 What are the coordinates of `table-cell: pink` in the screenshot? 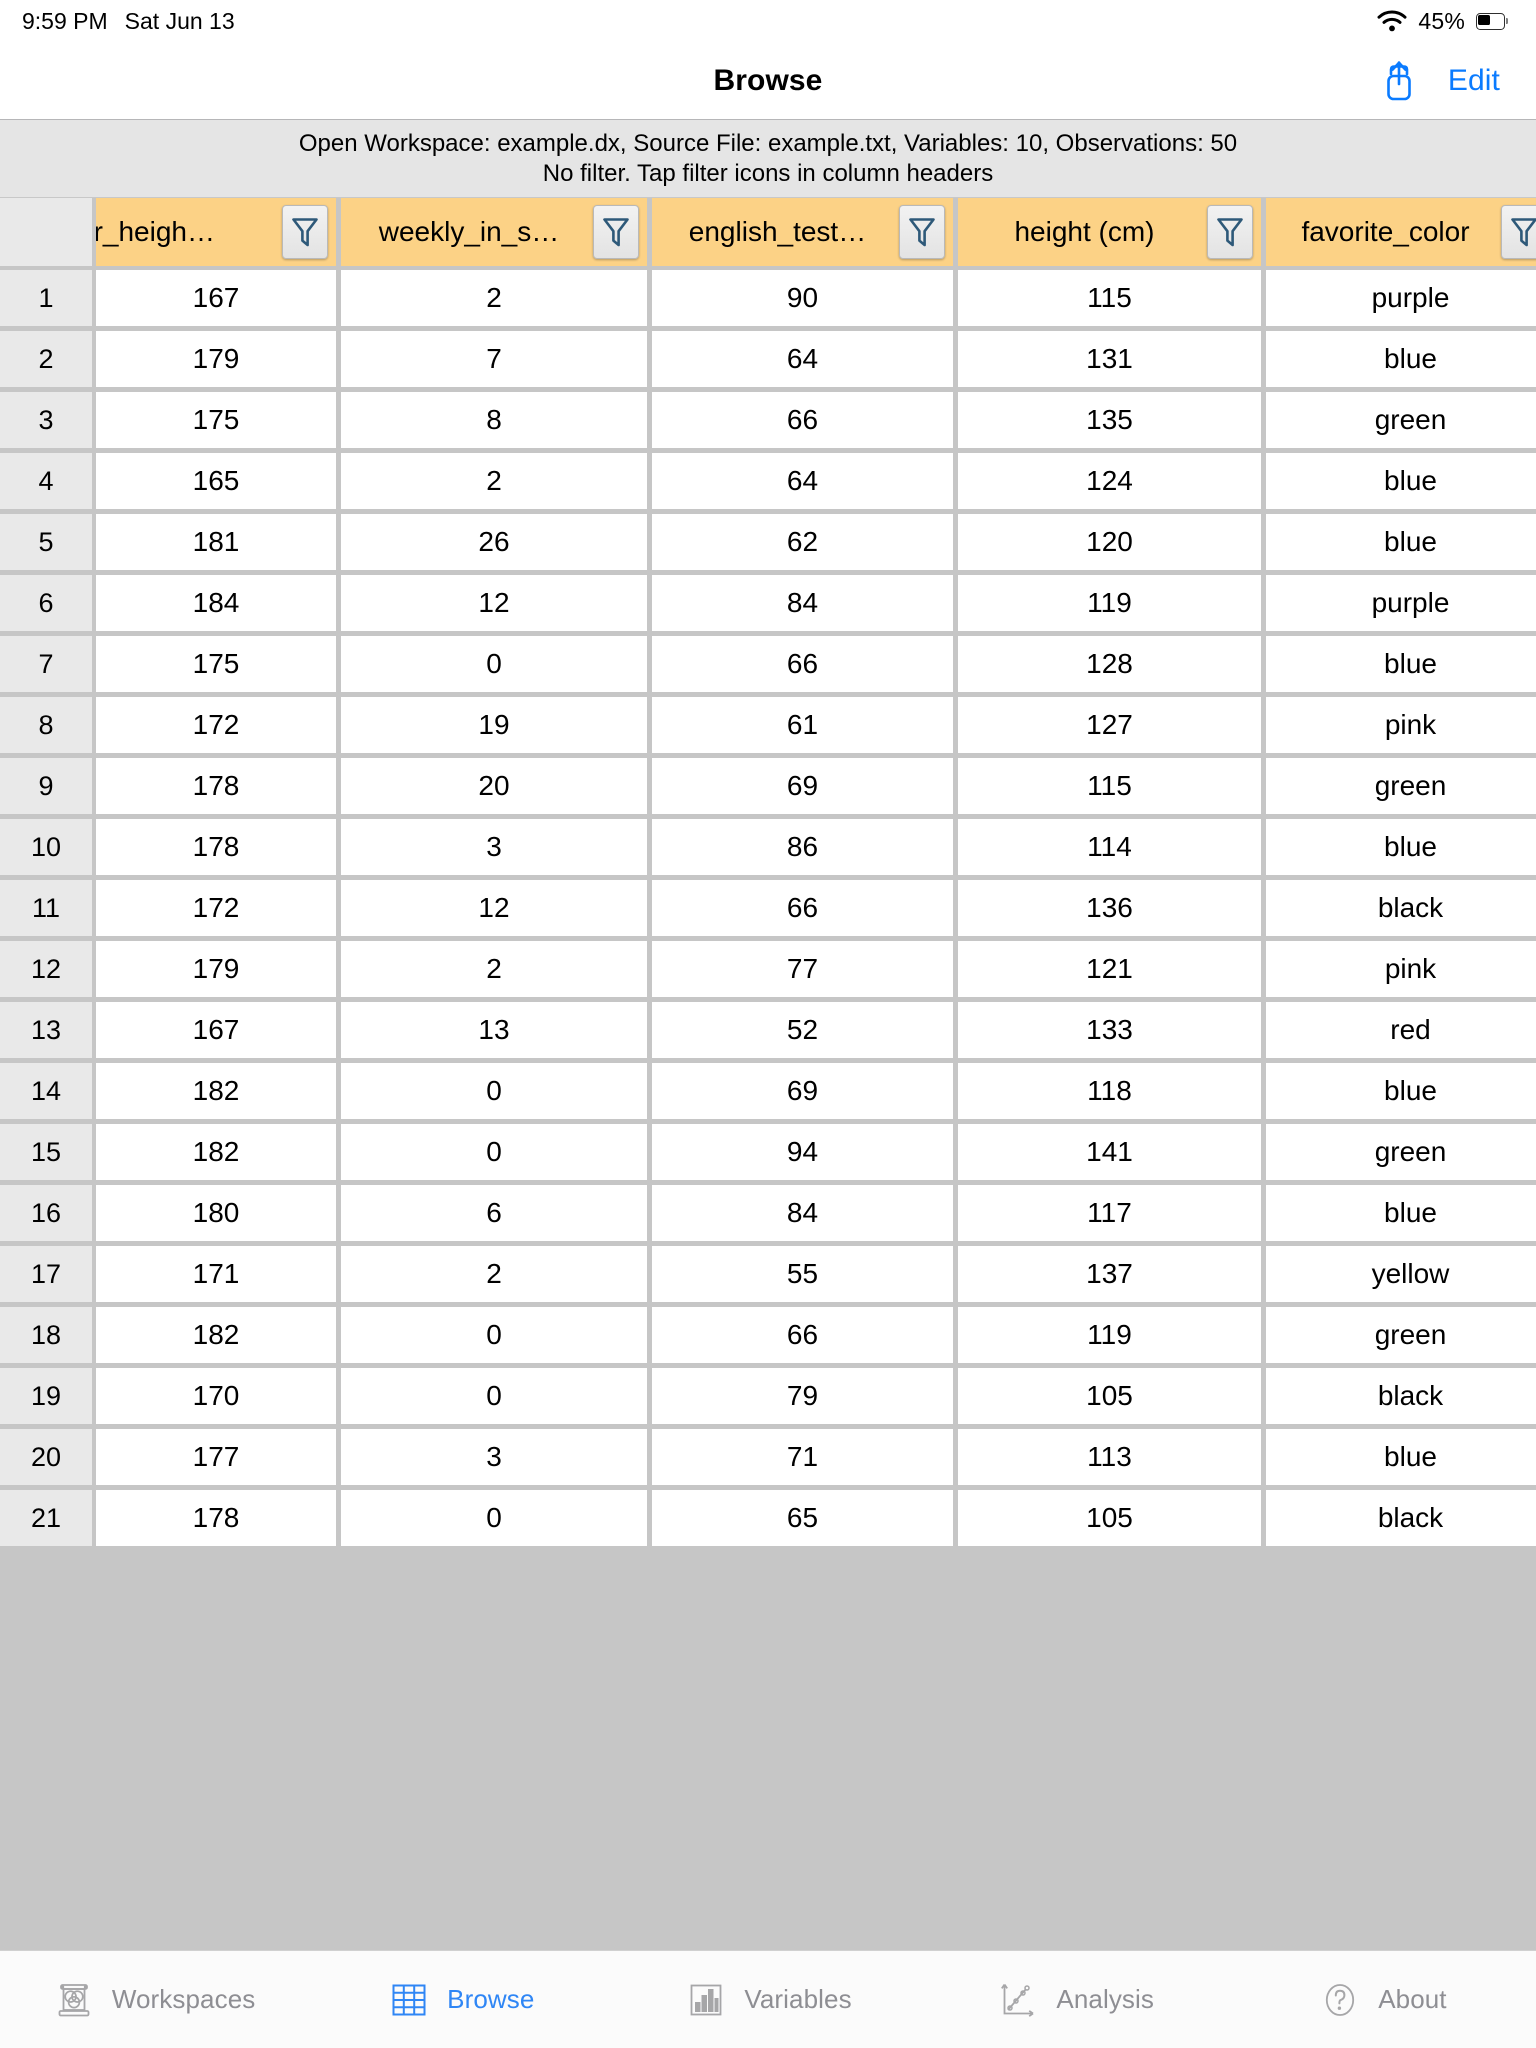 It's located at (1401, 969).